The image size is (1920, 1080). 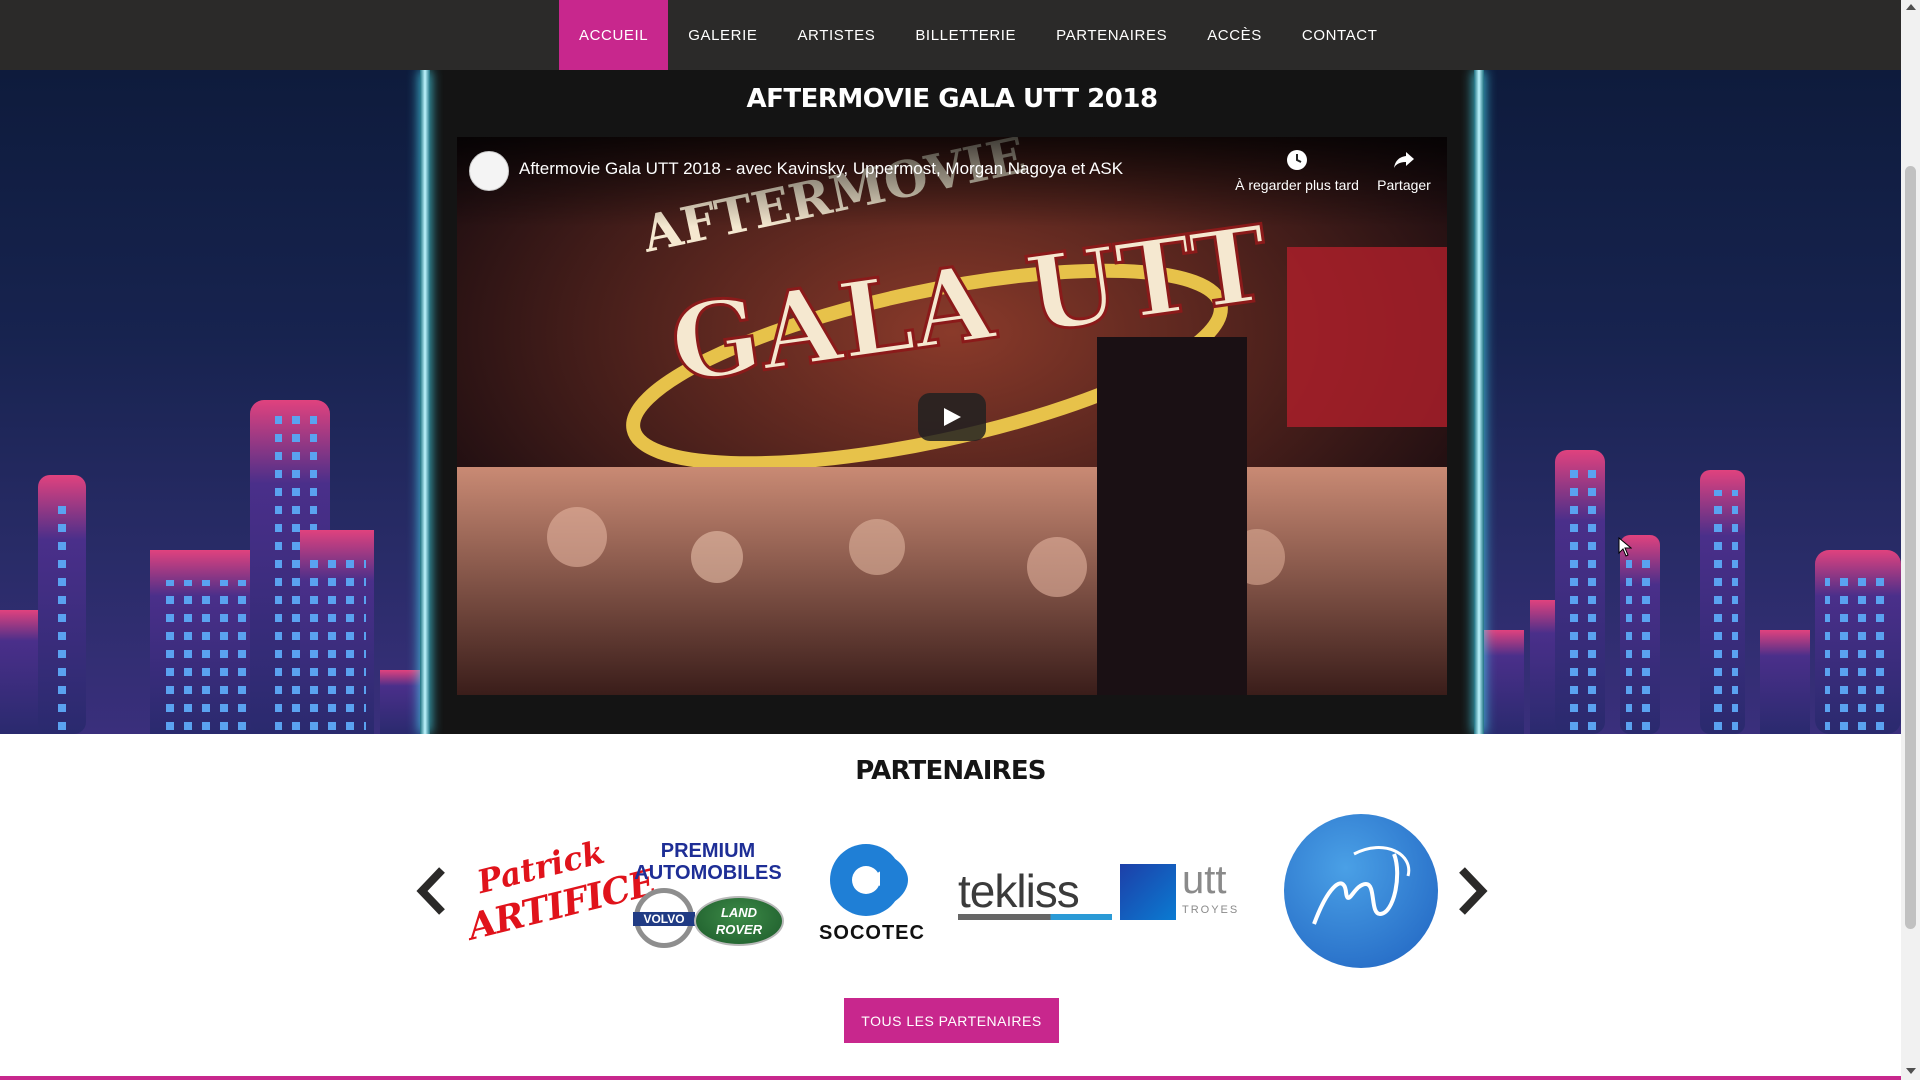 What do you see at coordinates (425, 402) in the screenshot?
I see `neon-border-left` at bounding box center [425, 402].